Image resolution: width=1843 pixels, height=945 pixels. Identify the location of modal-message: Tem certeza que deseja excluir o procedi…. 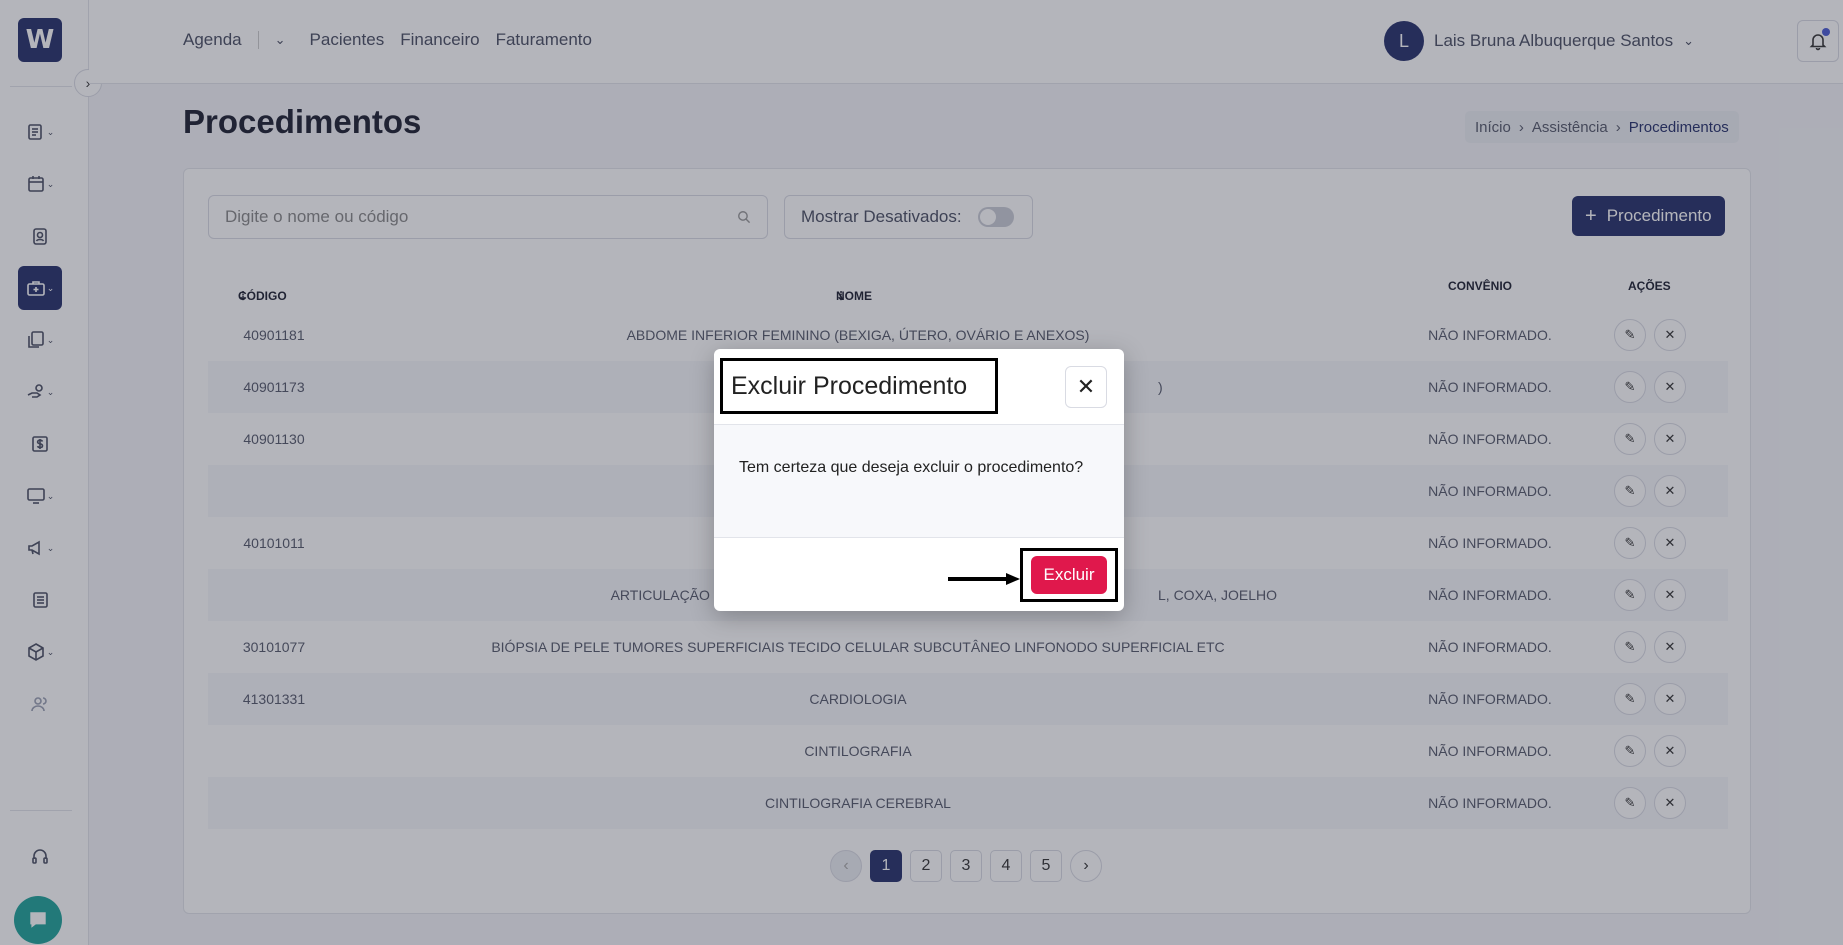
(911, 467).